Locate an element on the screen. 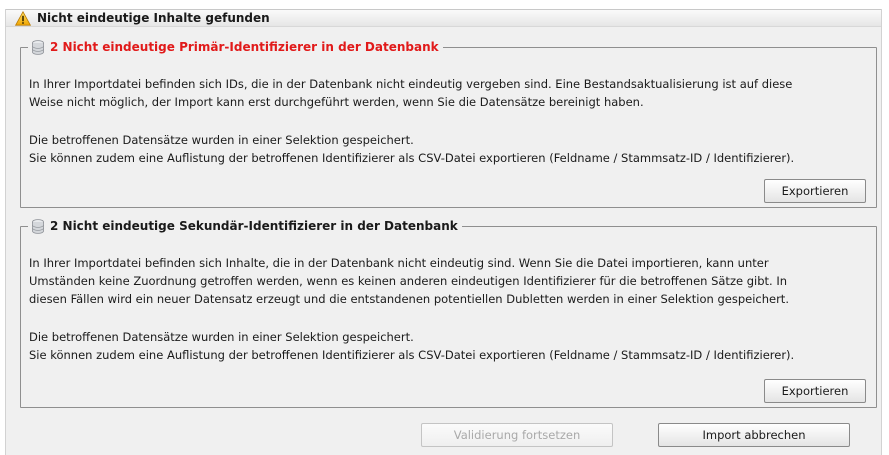 The width and height of the screenshot is (889, 455). export-primary-button: Exportieren is located at coordinates (815, 191).